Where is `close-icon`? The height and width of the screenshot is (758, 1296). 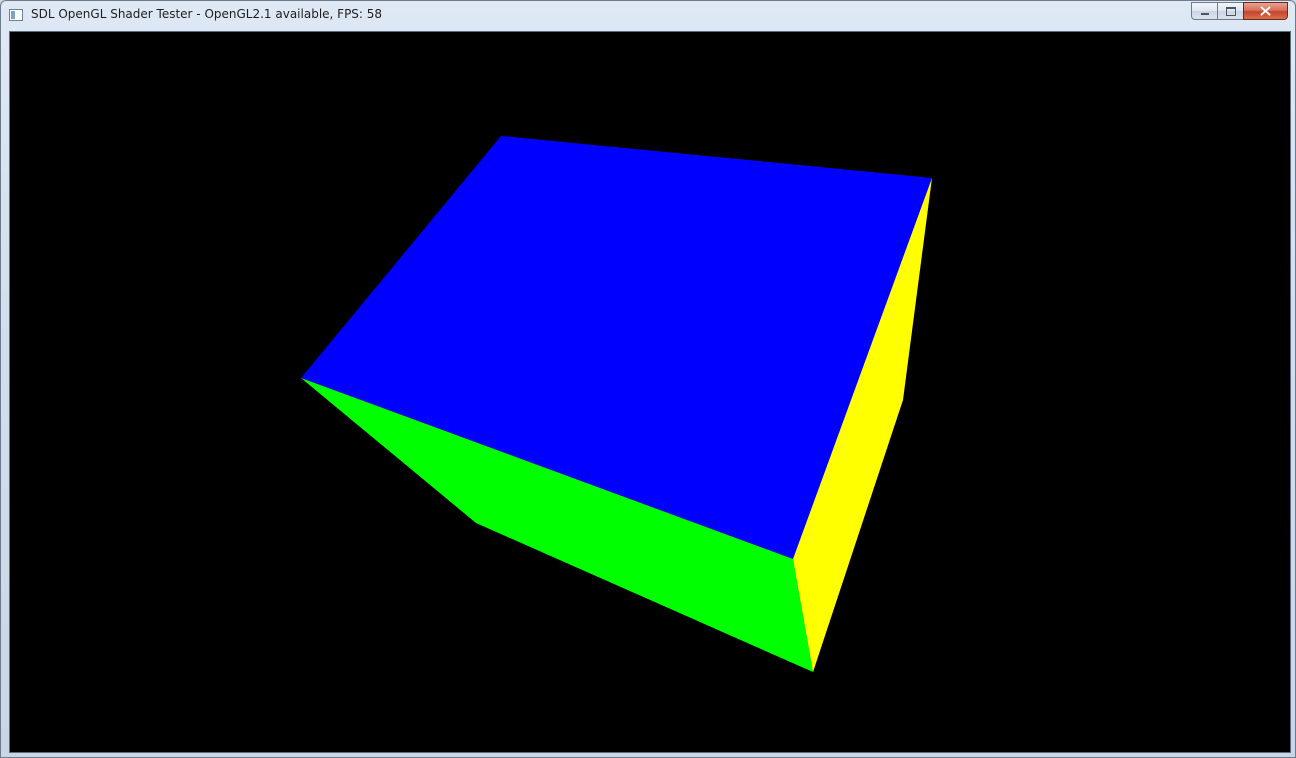 close-icon is located at coordinates (1265, 11).